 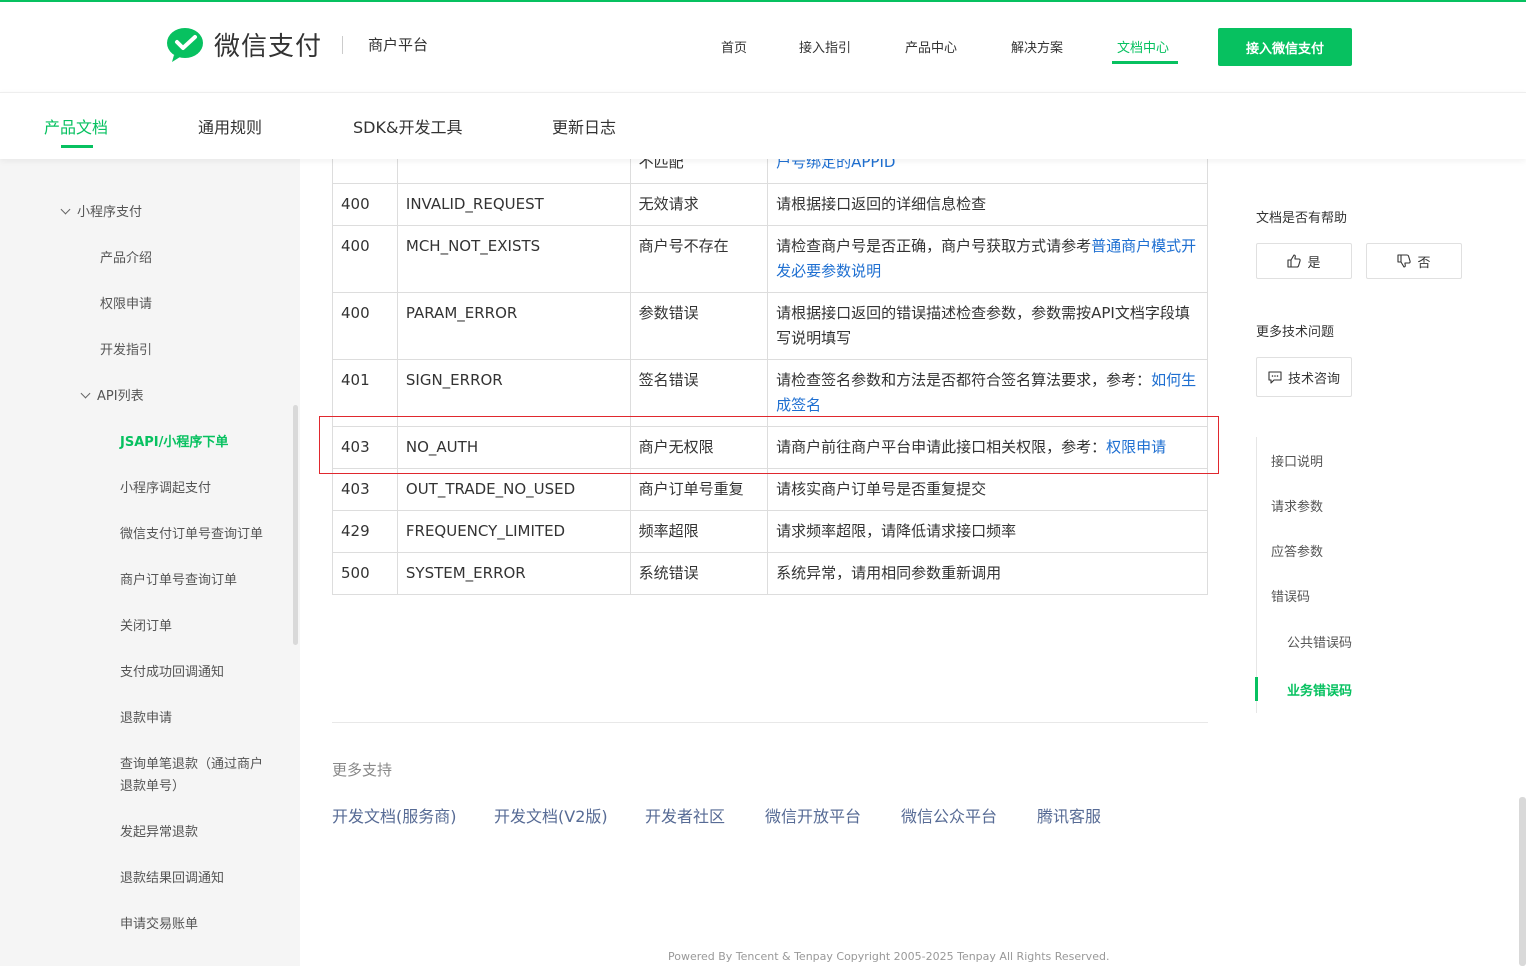 I want to click on feedback-title: 文档是否有帮助, so click(x=1302, y=218).